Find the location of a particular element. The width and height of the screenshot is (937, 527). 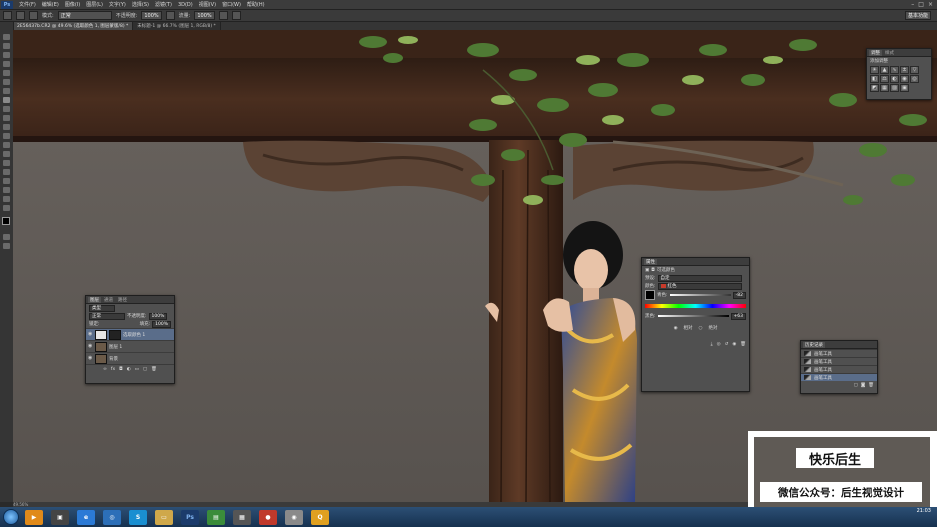

quick-mask-icon is located at coordinates (6, 237).